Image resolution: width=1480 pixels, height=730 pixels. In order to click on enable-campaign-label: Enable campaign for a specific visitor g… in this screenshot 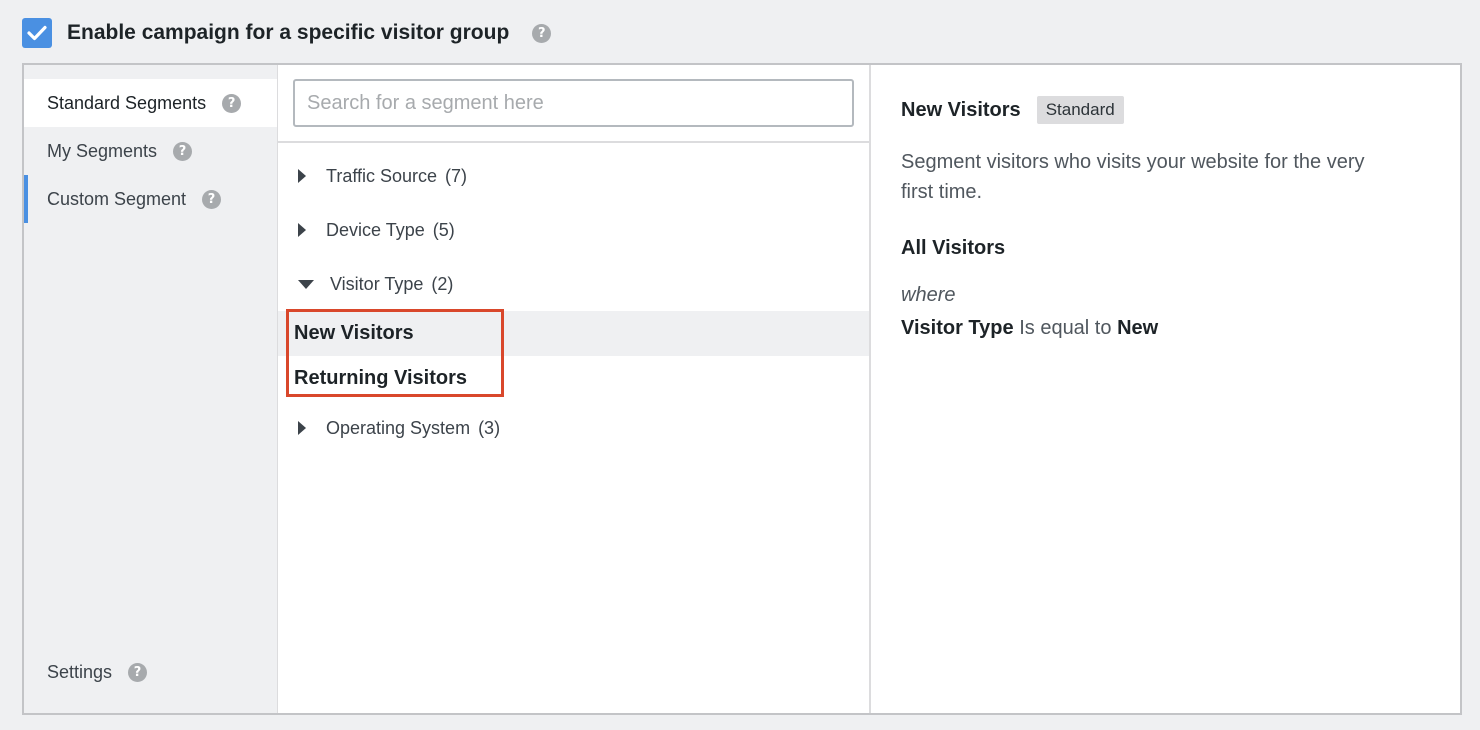, I will do `click(288, 33)`.